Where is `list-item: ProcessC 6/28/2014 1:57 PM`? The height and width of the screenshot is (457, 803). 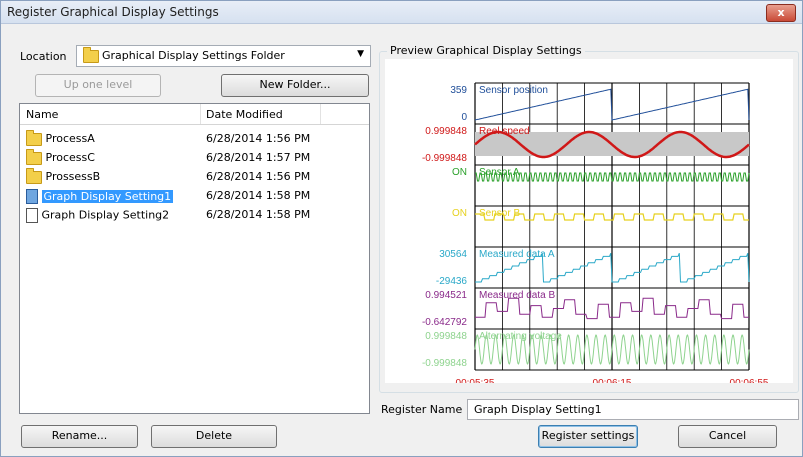 list-item: ProcessC 6/28/2014 1:57 PM is located at coordinates (194, 157).